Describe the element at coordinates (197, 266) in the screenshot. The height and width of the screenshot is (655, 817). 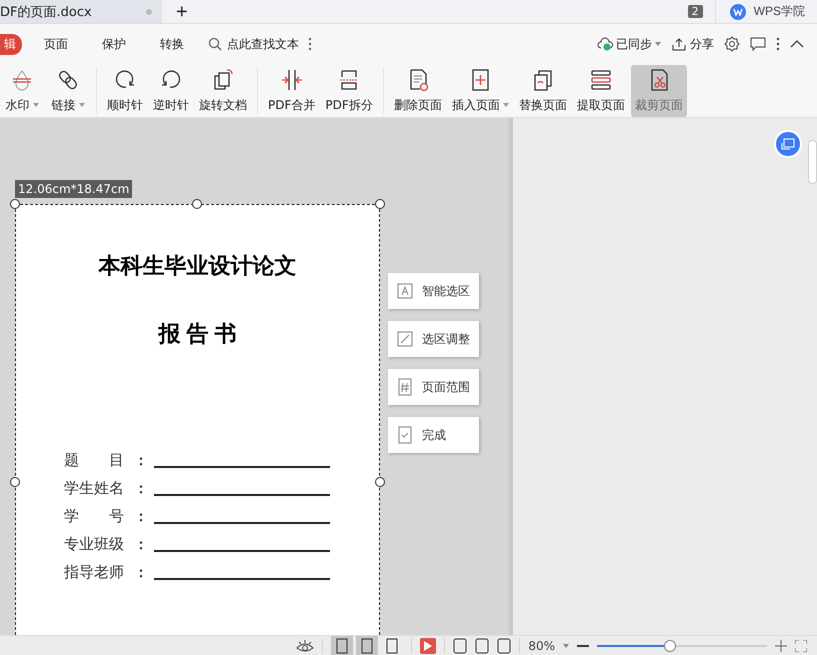
I see `document-title: 本科生毕业设计论文` at that location.